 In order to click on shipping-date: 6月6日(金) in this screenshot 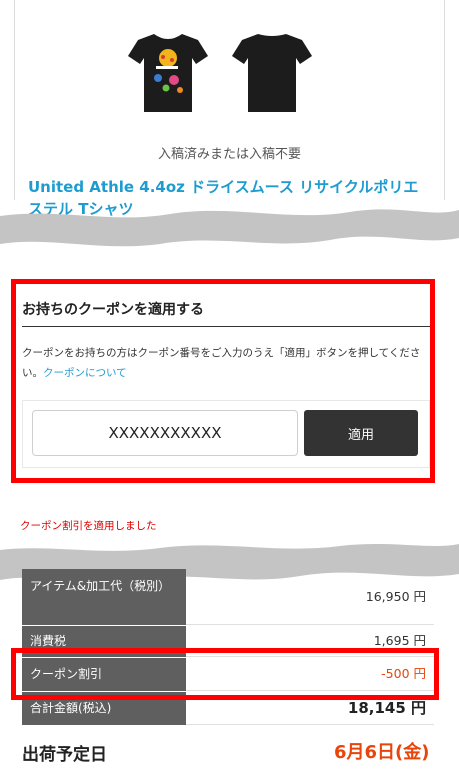, I will do `click(382, 752)`.